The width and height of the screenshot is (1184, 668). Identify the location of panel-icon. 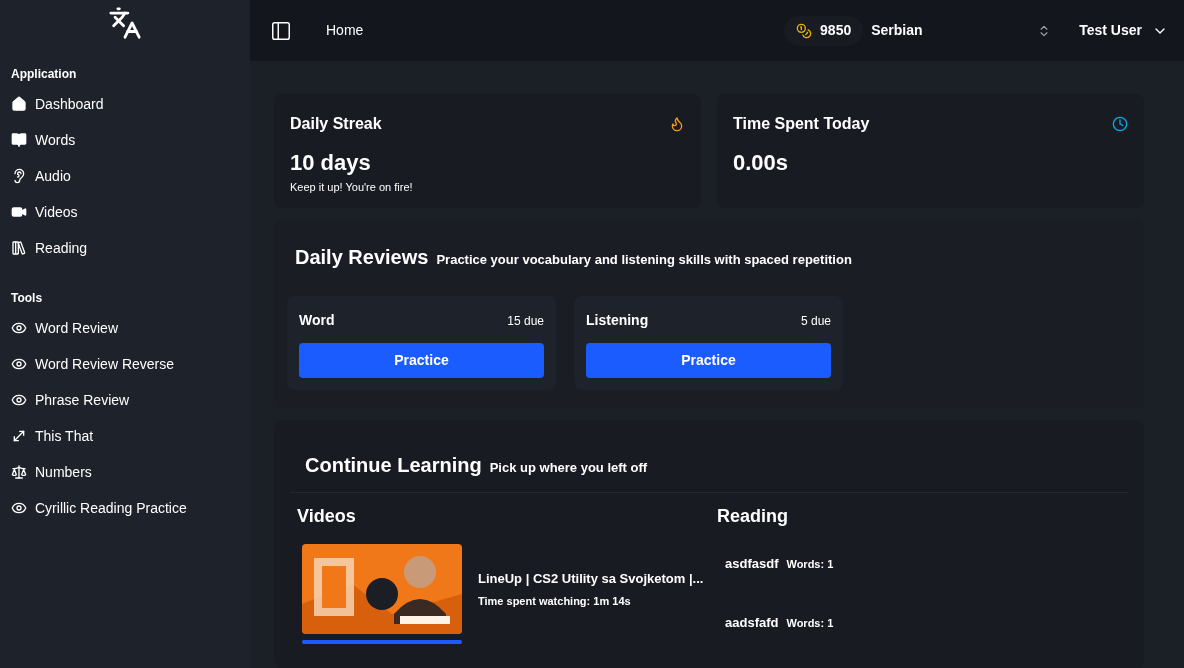
(281, 30).